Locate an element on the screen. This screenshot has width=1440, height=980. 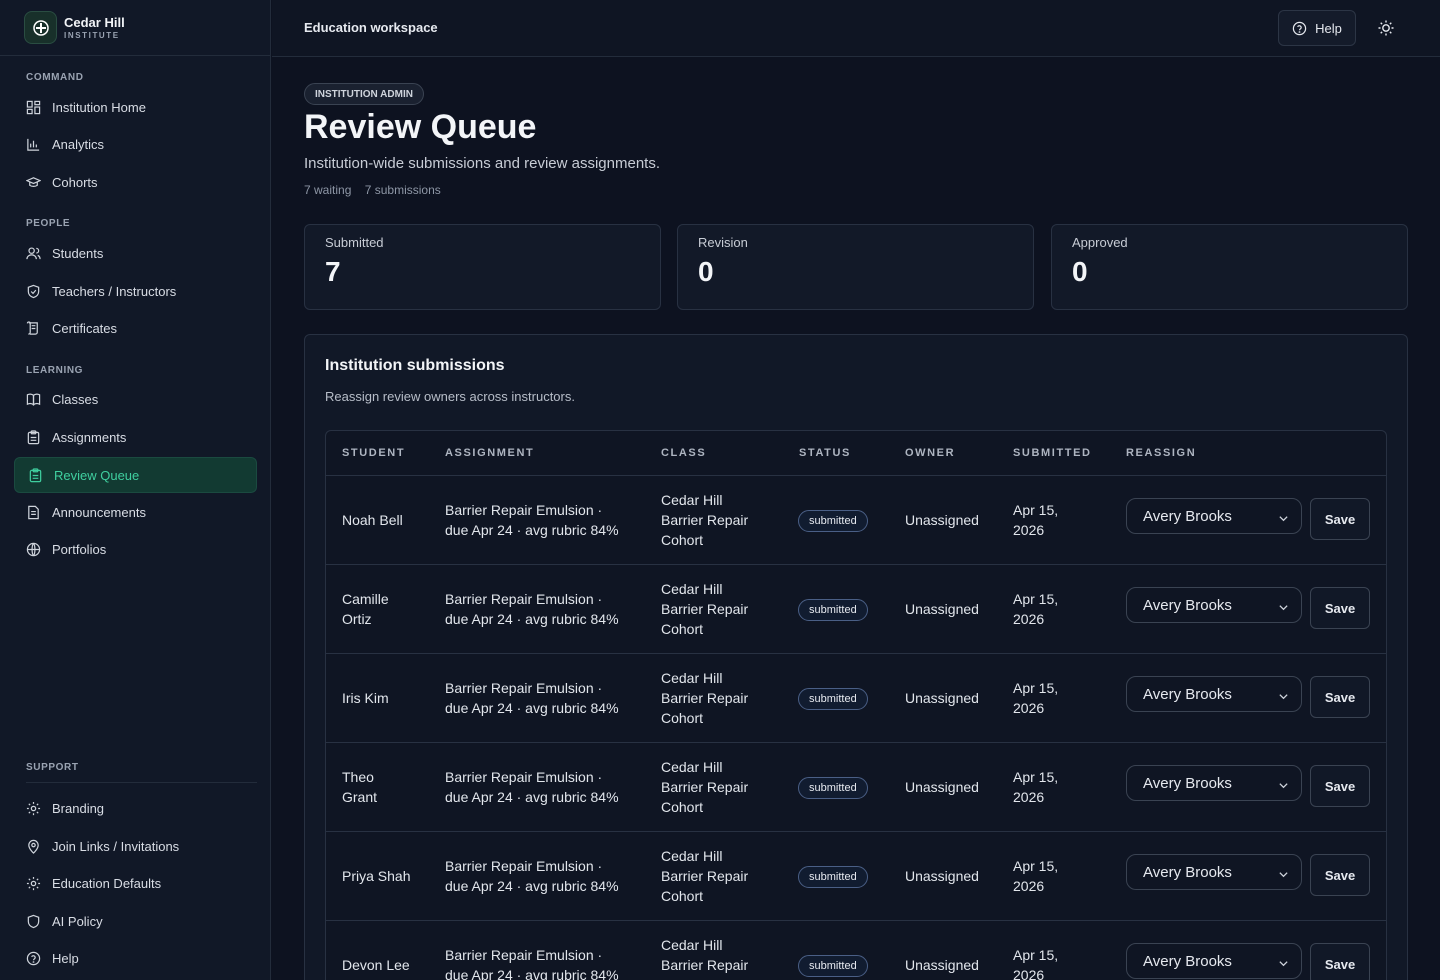
brand-subtitle: INSTITUTE is located at coordinates (92, 35).